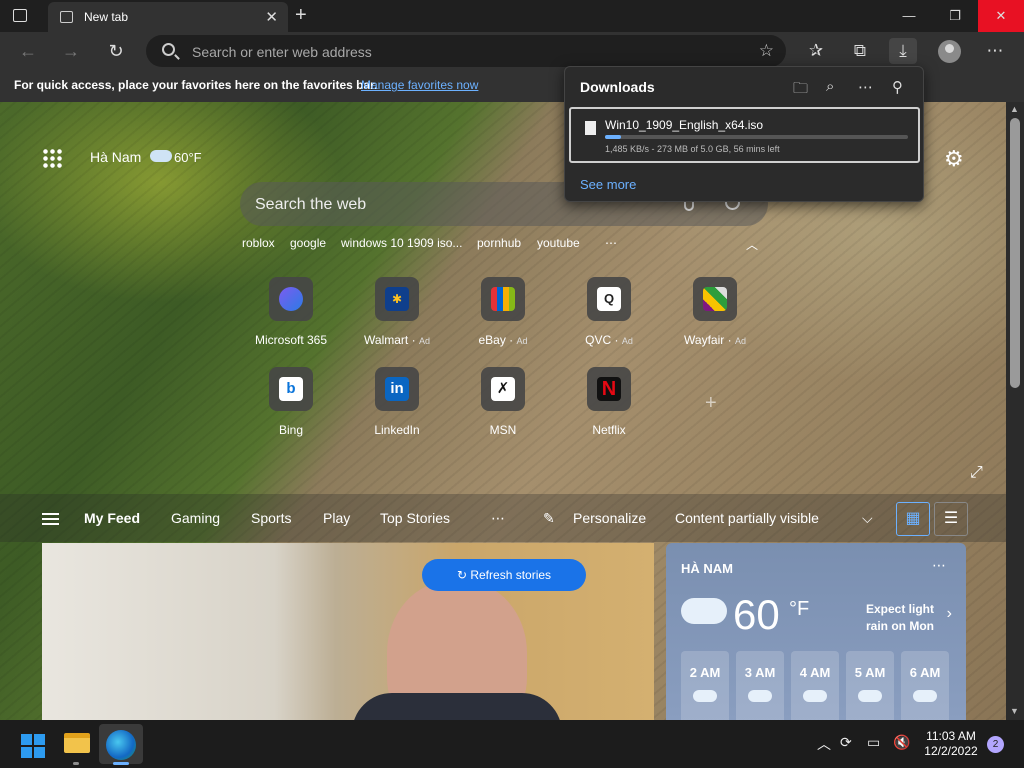 The image size is (1024, 768). Describe the element at coordinates (707, 568) in the screenshot. I see `weather-card-location: HÀ NAM` at that location.